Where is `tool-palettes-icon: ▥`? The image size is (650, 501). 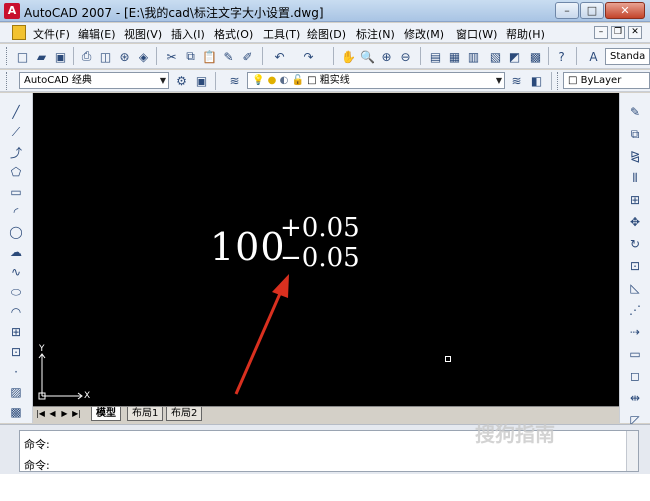 tool-palettes-icon: ▥ is located at coordinates (473, 56).